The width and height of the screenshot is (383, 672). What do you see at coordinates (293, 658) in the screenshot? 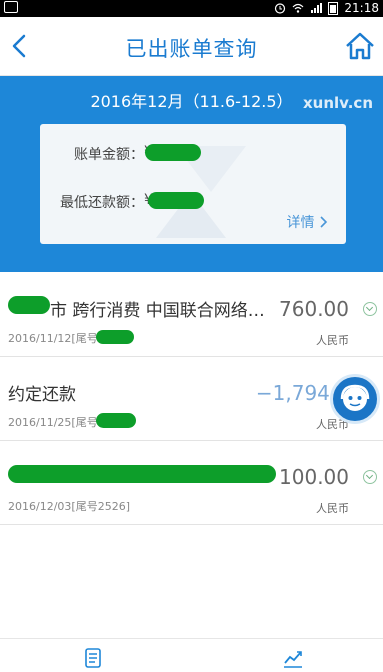
I see `trend-chart-icon` at bounding box center [293, 658].